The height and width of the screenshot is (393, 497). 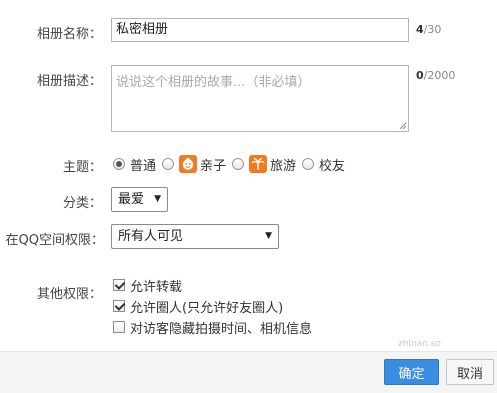 What do you see at coordinates (82, 203) in the screenshot?
I see `category-label: 分类：` at bounding box center [82, 203].